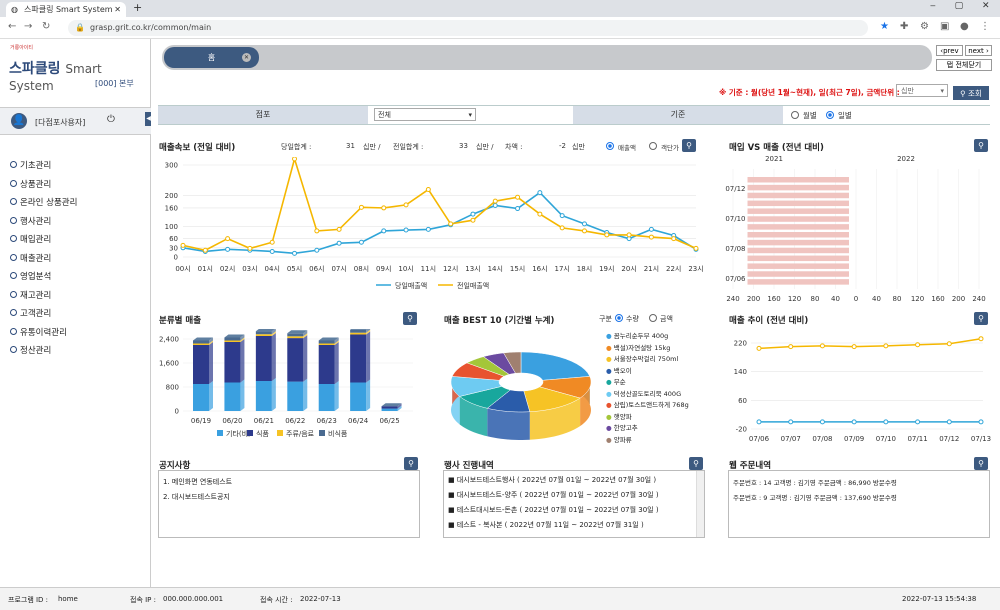 The image size is (1000, 610). What do you see at coordinates (30, 184) in the screenshot?
I see `sidebar-item: 상품관리` at bounding box center [30, 184].